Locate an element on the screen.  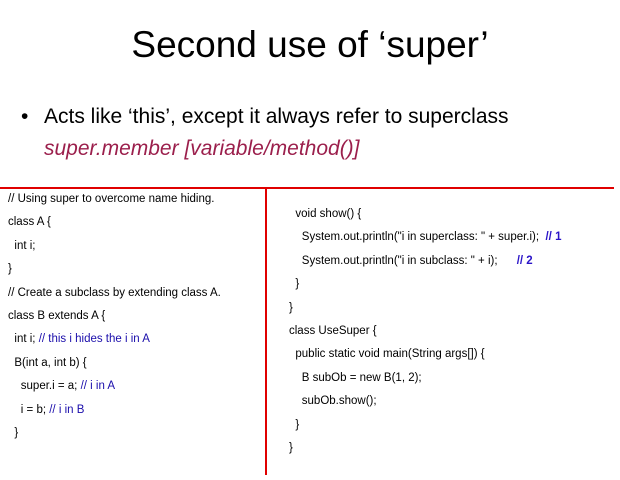
bullet-subtext: super.member [variable/method()] is located at coordinates (202, 148).